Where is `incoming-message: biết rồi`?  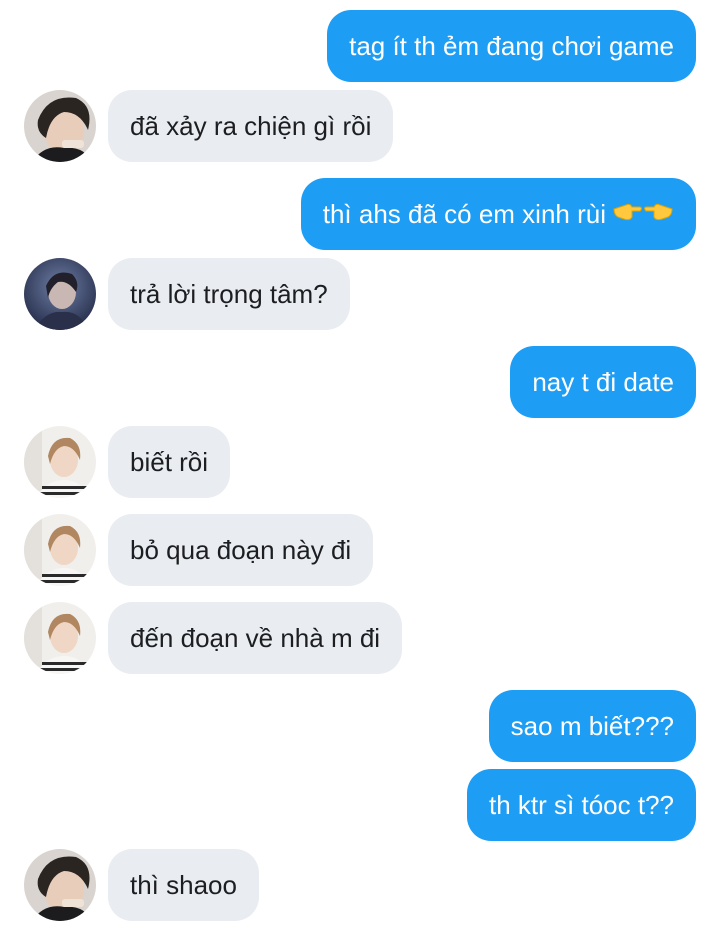
incoming-message: biết rồi is located at coordinates (169, 462).